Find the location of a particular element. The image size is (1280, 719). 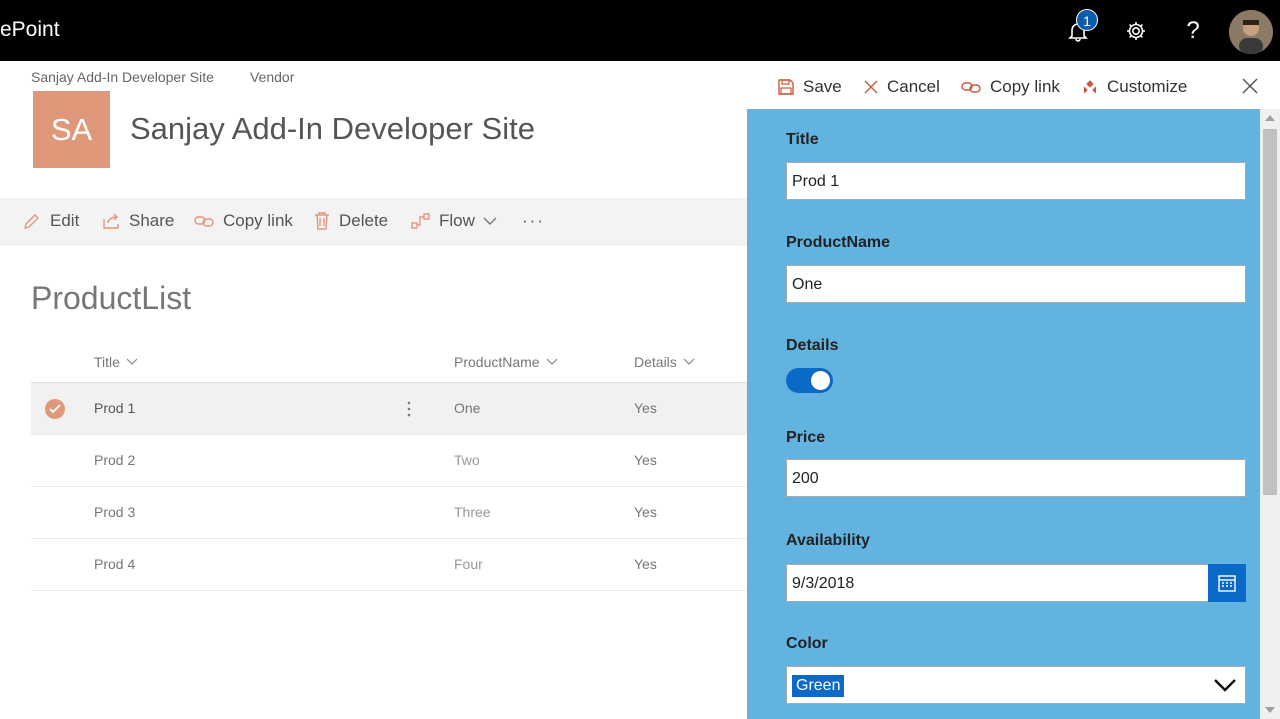

table-row: Prod 1 One Yes is located at coordinates (389, 409).